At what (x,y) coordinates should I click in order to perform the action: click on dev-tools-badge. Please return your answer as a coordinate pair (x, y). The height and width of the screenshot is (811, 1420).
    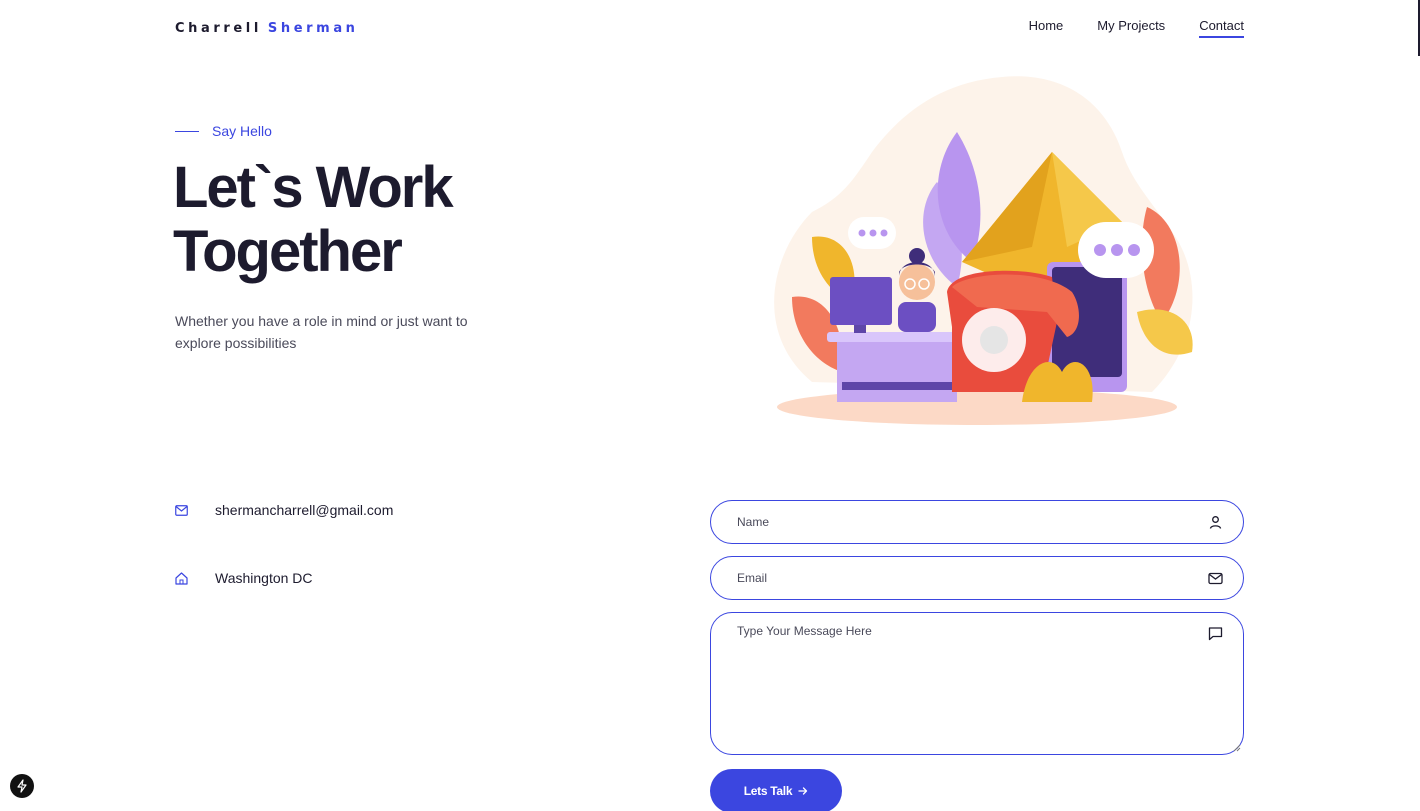
    Looking at the image, I should click on (22, 786).